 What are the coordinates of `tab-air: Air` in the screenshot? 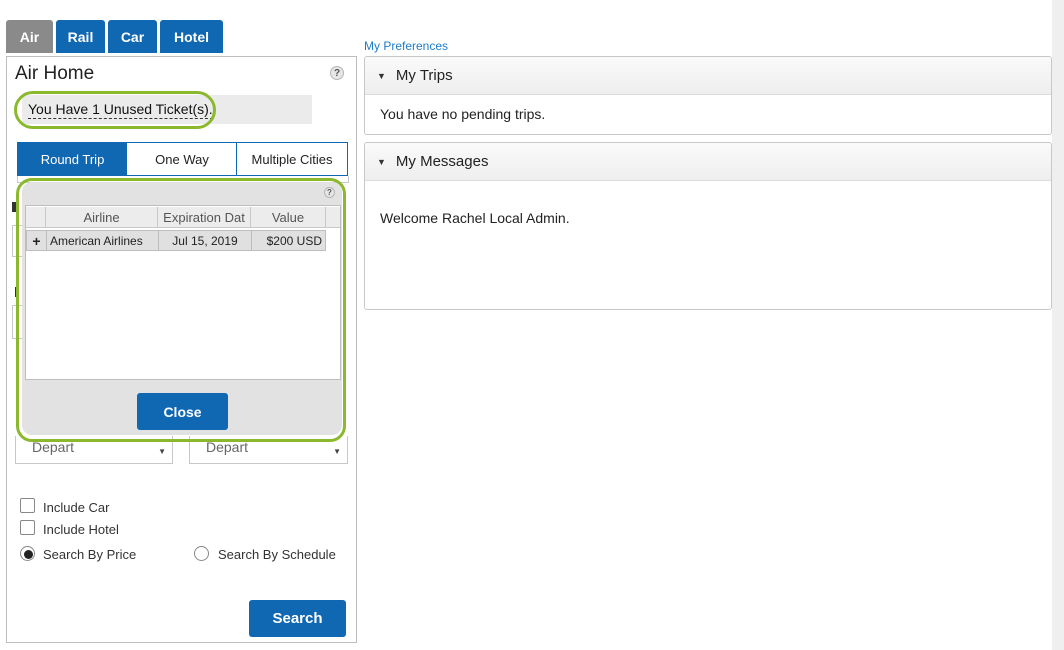 It's located at (29, 36).